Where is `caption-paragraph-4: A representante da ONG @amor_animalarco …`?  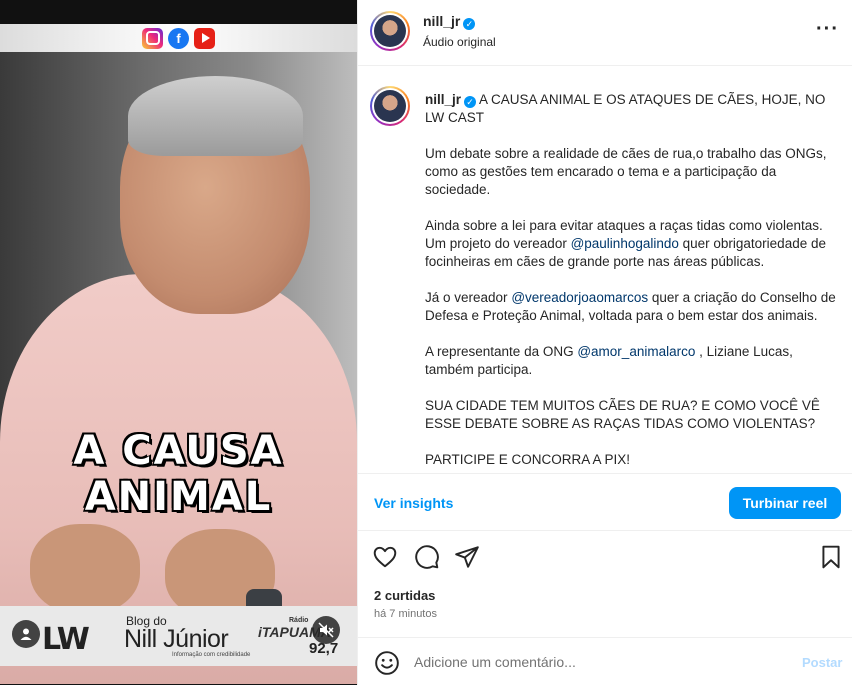 caption-paragraph-4: A representante da ONG @amor_animalarco … is located at coordinates (609, 360).